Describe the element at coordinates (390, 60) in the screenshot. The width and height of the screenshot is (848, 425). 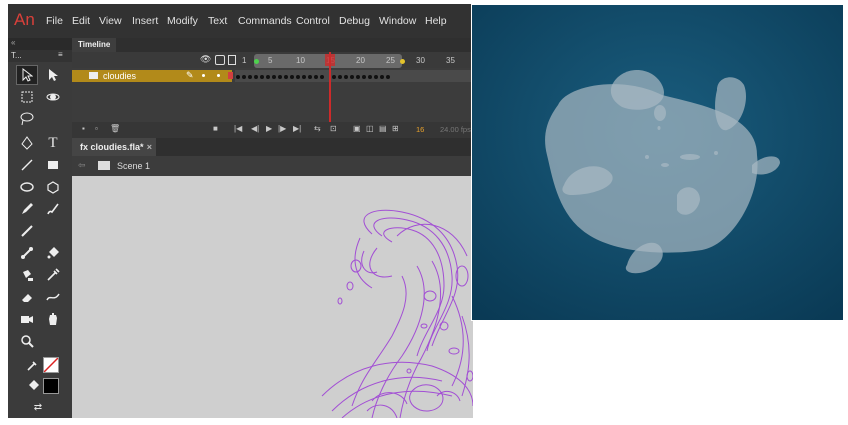
I see `frame-number: 25` at that location.